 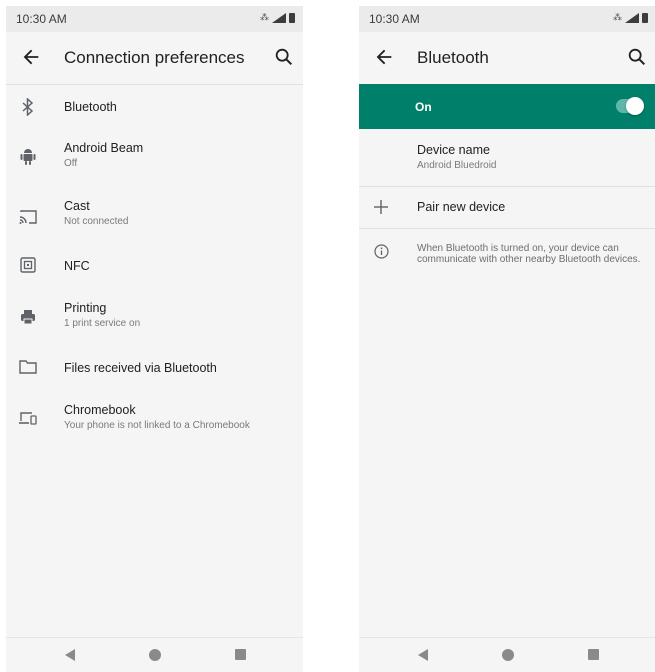 I want to click on list-item-title: Cast, so click(x=77, y=206).